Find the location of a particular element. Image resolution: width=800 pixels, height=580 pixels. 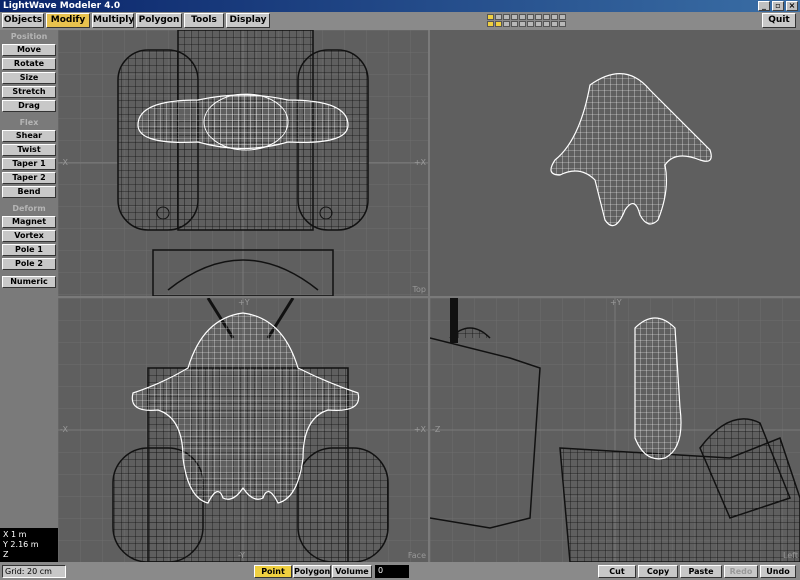

coordinate-readout: X 1 m Y 2.16 m Z is located at coordinates (29, 545).